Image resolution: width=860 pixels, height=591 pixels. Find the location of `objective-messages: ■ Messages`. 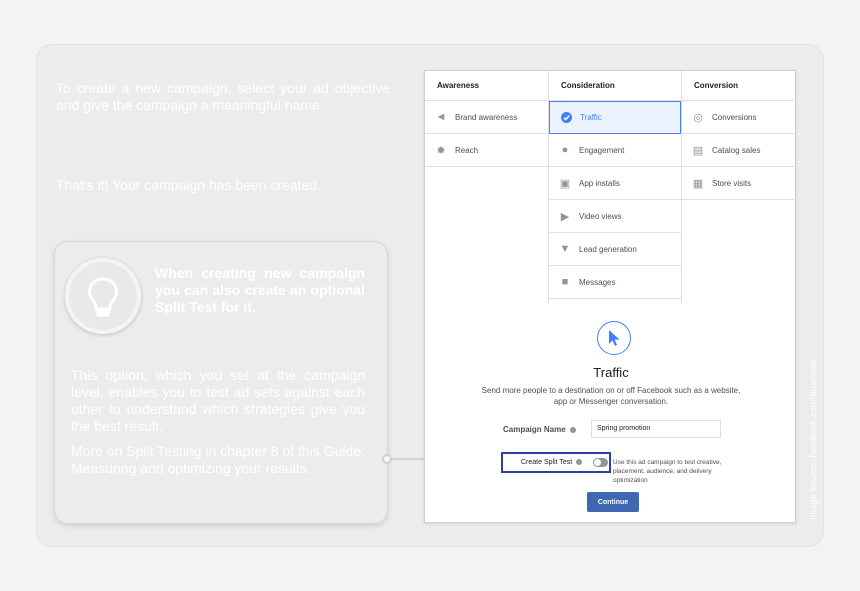

objective-messages: ■ Messages is located at coordinates (615, 282).